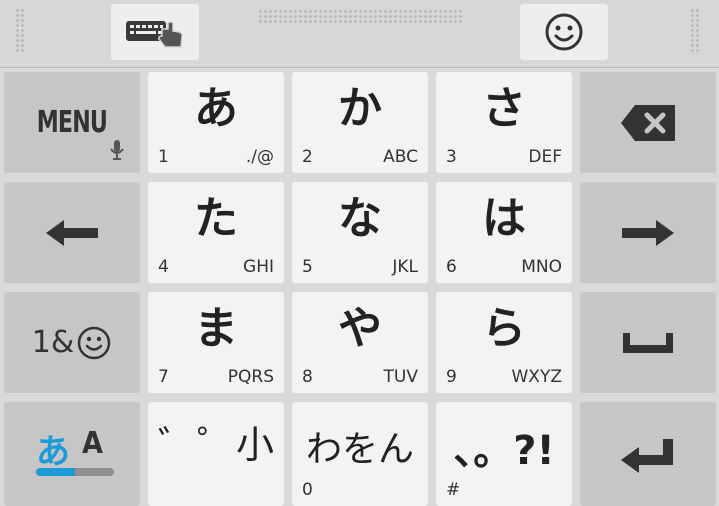 This screenshot has width=719, height=506. I want to click on arrow-right-icon-wrap, so click(648, 232).